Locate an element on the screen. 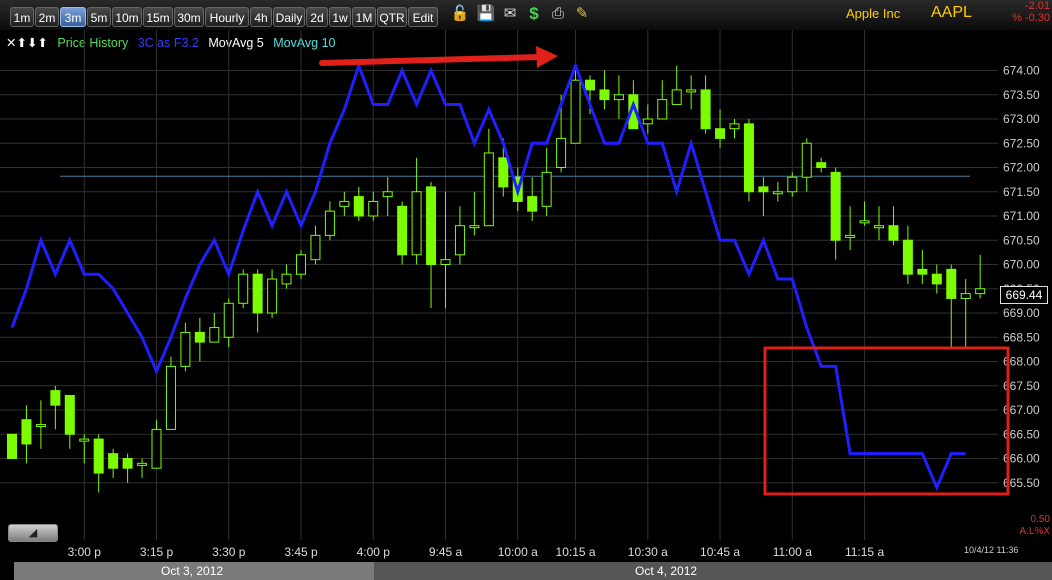  timeframe-3m-button: 3m is located at coordinates (73, 17).